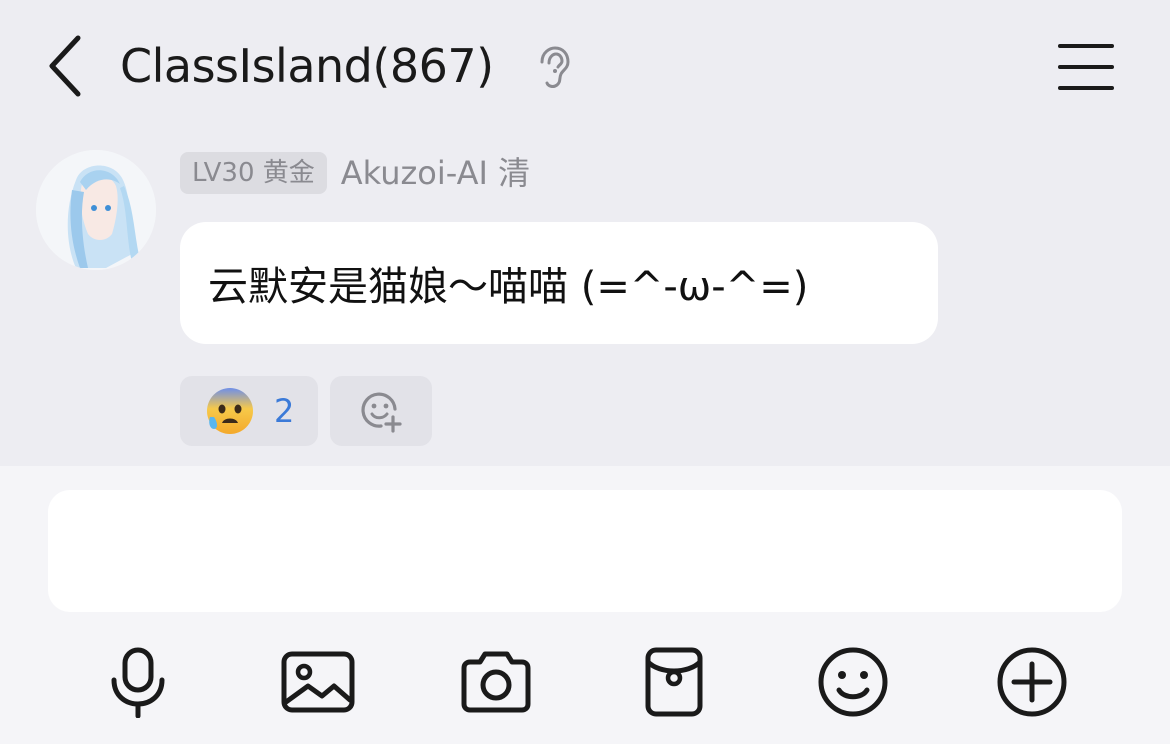 The image size is (1170, 744). I want to click on image-button, so click(318, 682).